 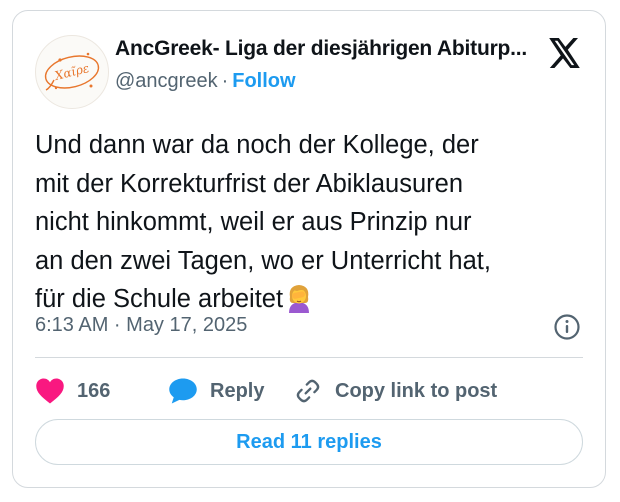 What do you see at coordinates (141, 325) in the screenshot?
I see `timestamp: 6:13 AM · May 17, 2025` at bounding box center [141, 325].